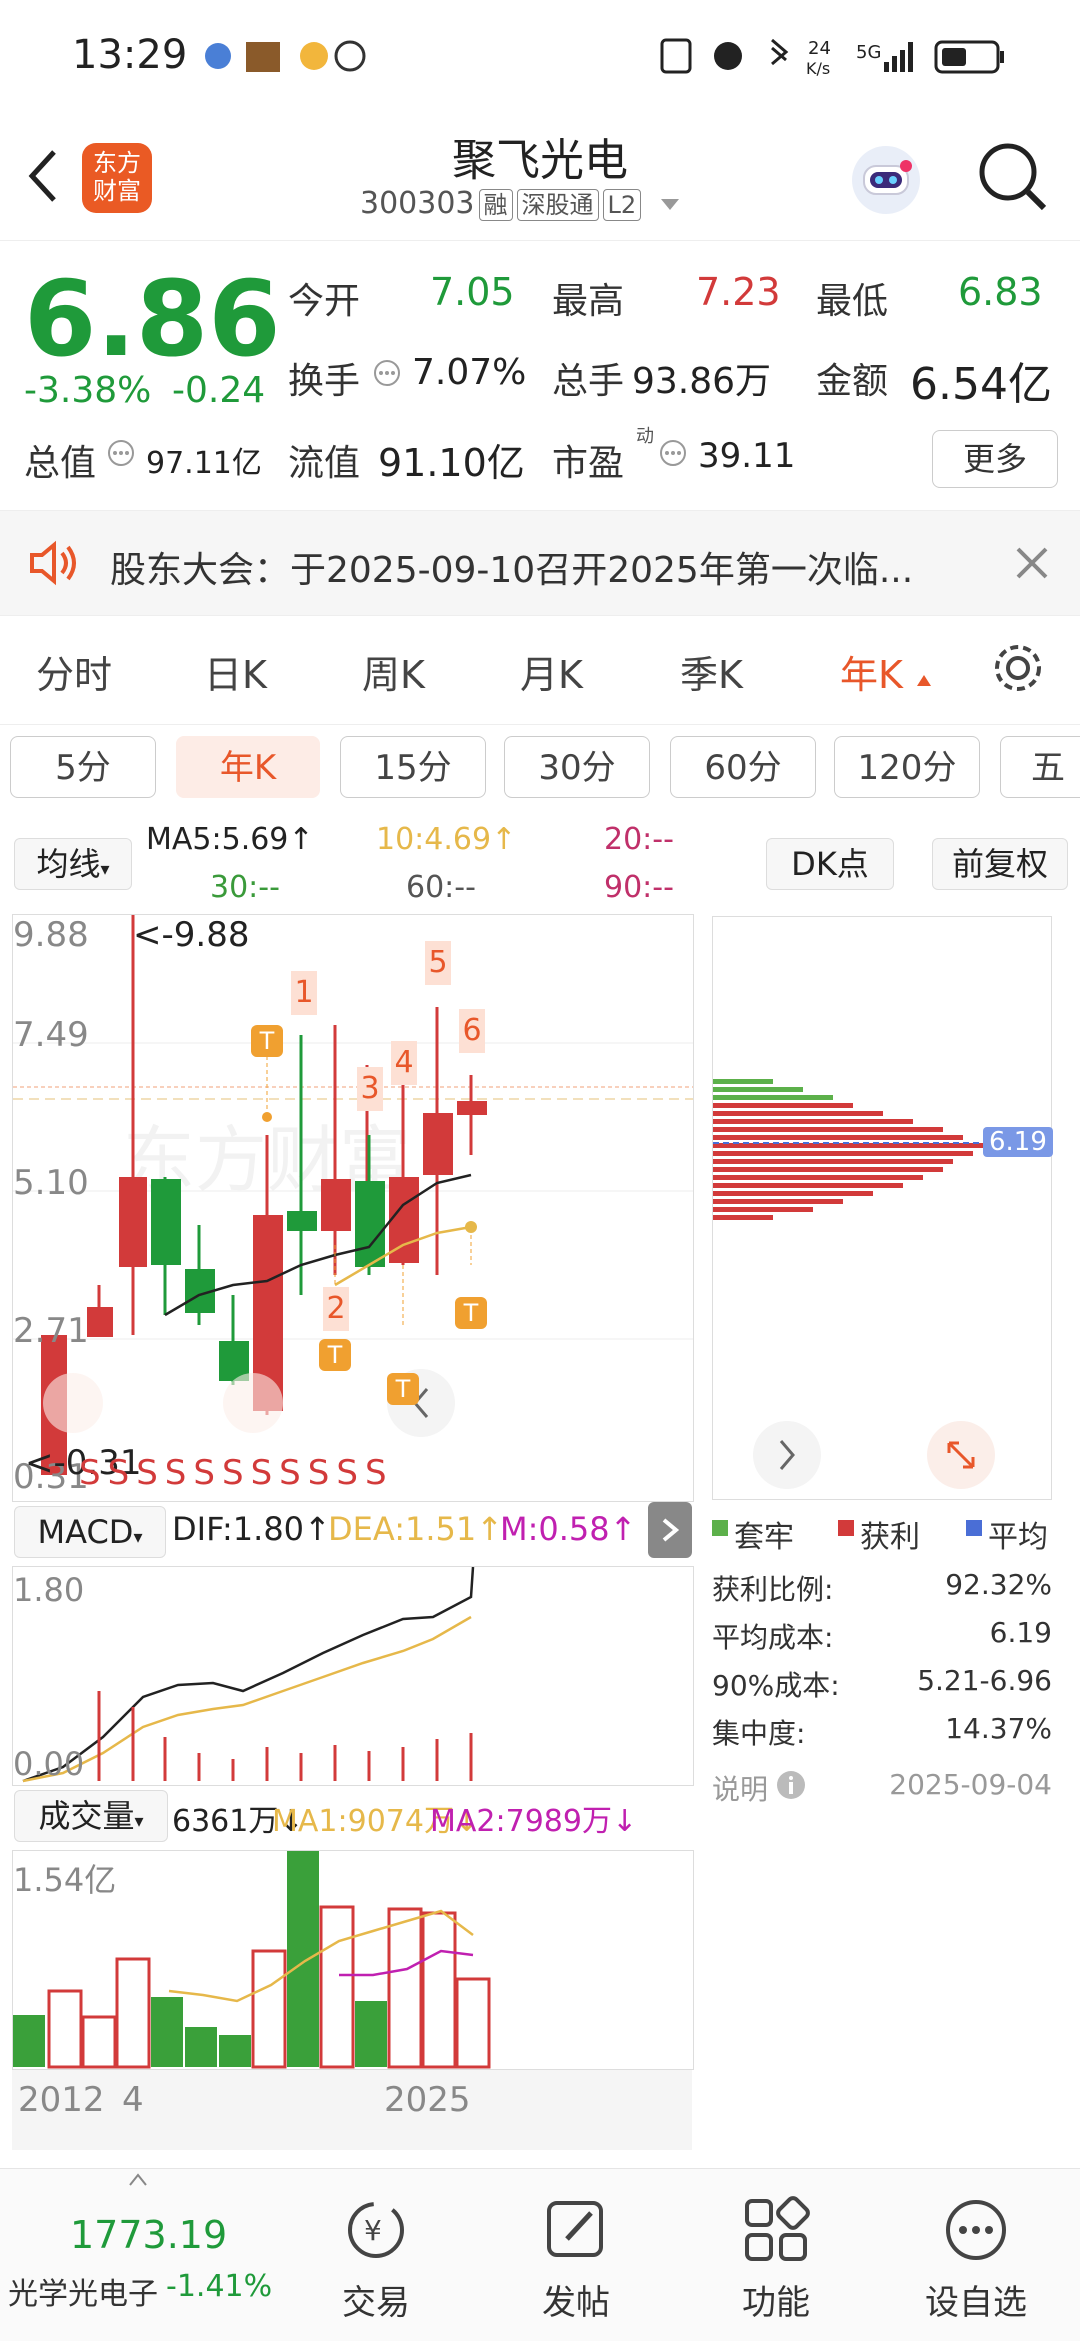  I want to click on more-button: 更多, so click(995, 459).